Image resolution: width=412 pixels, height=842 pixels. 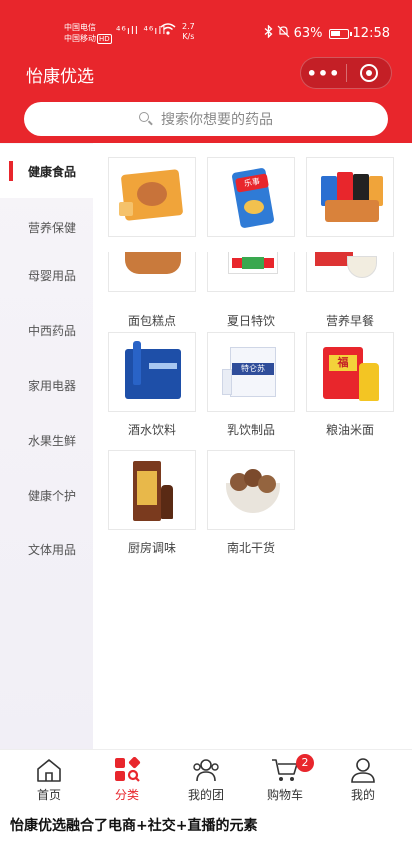 I want to click on product-image-dairy: 特仑苏, so click(x=251, y=372).